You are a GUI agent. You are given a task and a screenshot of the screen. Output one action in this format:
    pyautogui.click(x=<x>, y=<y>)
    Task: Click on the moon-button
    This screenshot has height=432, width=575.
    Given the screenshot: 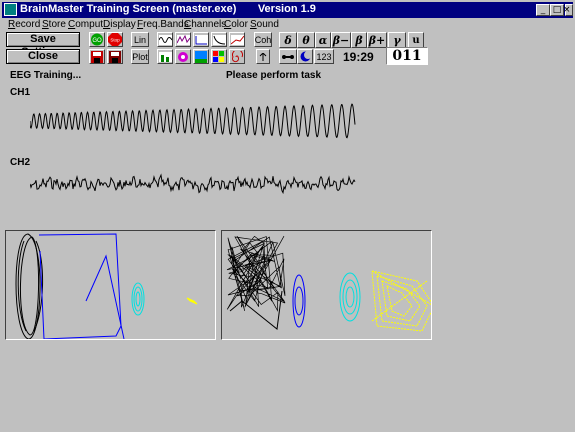 What is the action you would take?
    pyautogui.click(x=305, y=56)
    